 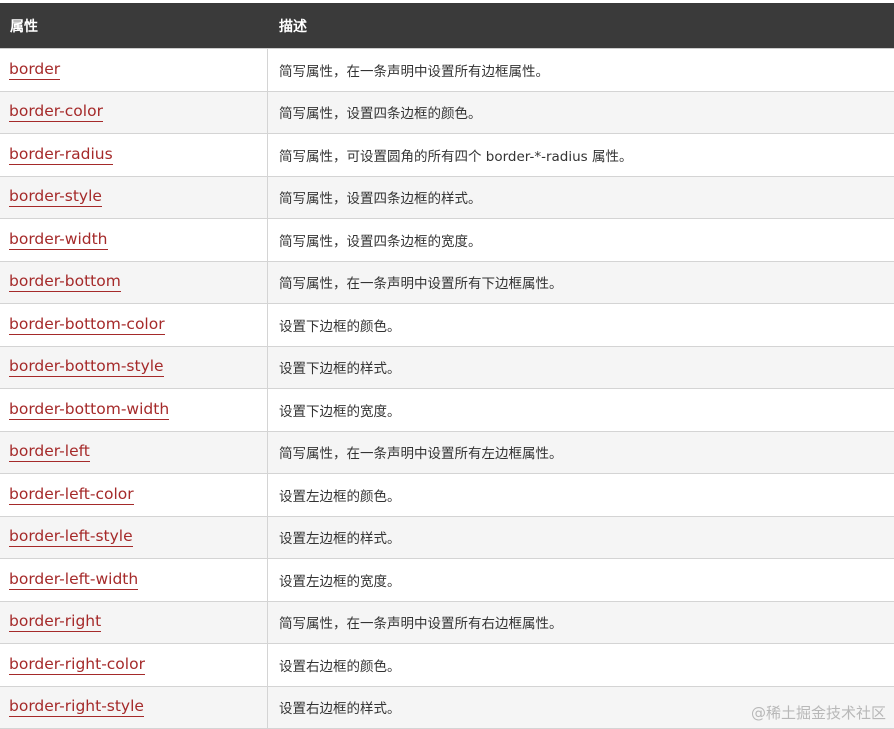 I want to click on description-cell: 设置下边框的宽度。, so click(x=340, y=411).